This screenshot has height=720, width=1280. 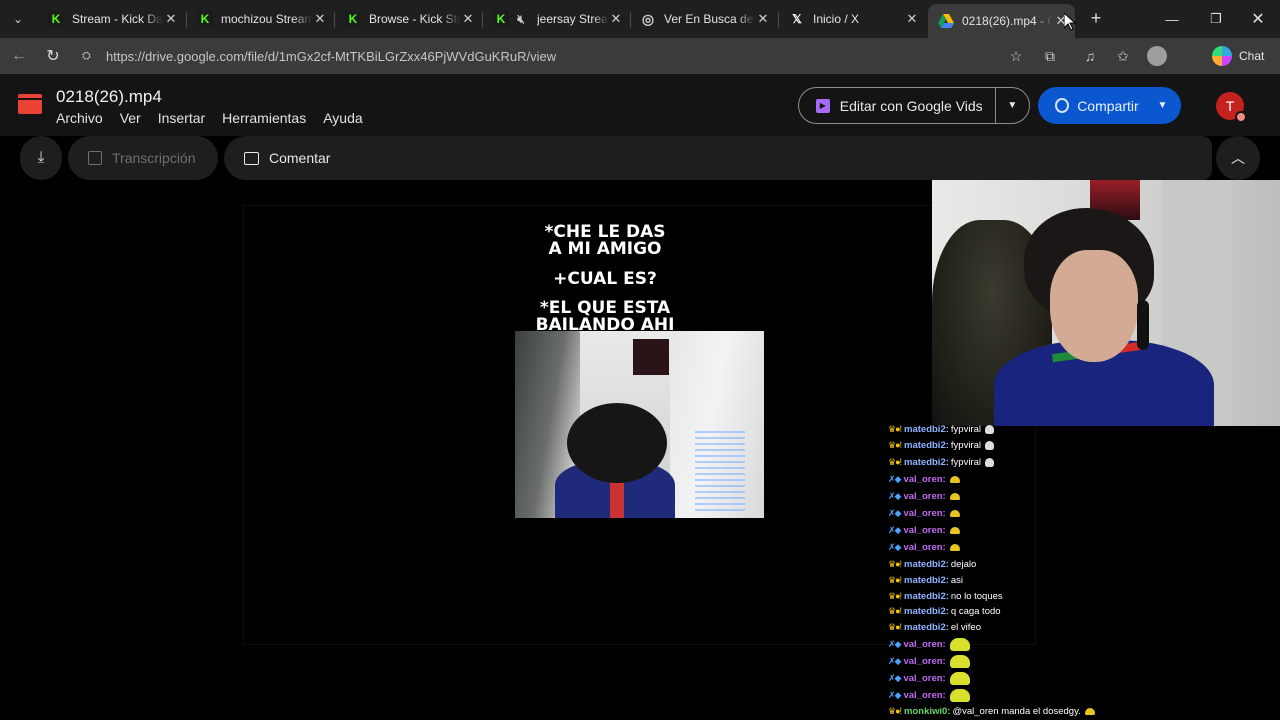 I want to click on menu-archivo: Archivo, so click(x=79, y=118).